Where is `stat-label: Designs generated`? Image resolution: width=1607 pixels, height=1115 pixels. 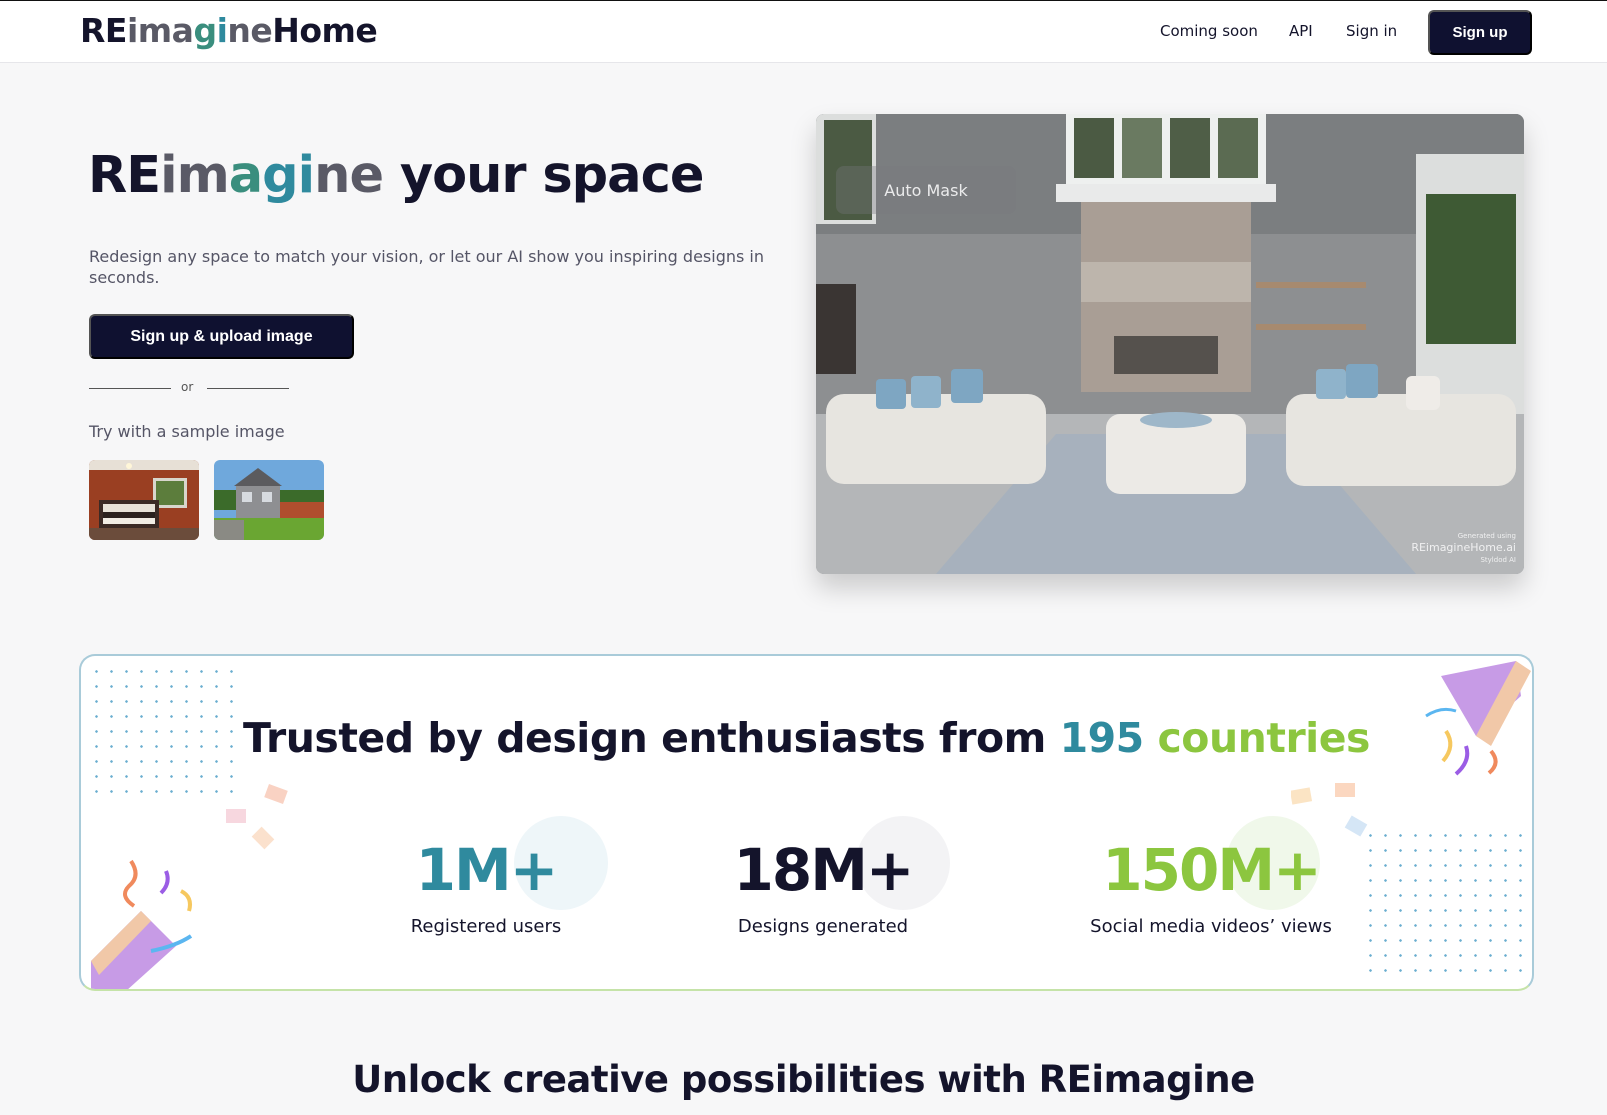
stat-label: Designs generated is located at coordinates (823, 926).